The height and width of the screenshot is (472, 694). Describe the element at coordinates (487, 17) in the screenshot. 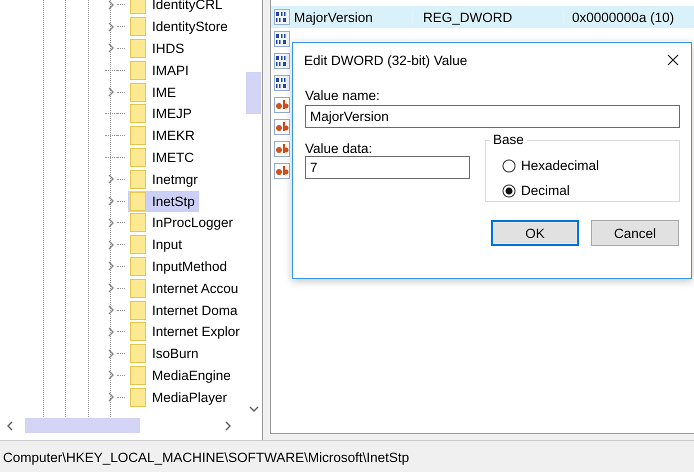

I see `value-type: REG_DWORD` at that location.